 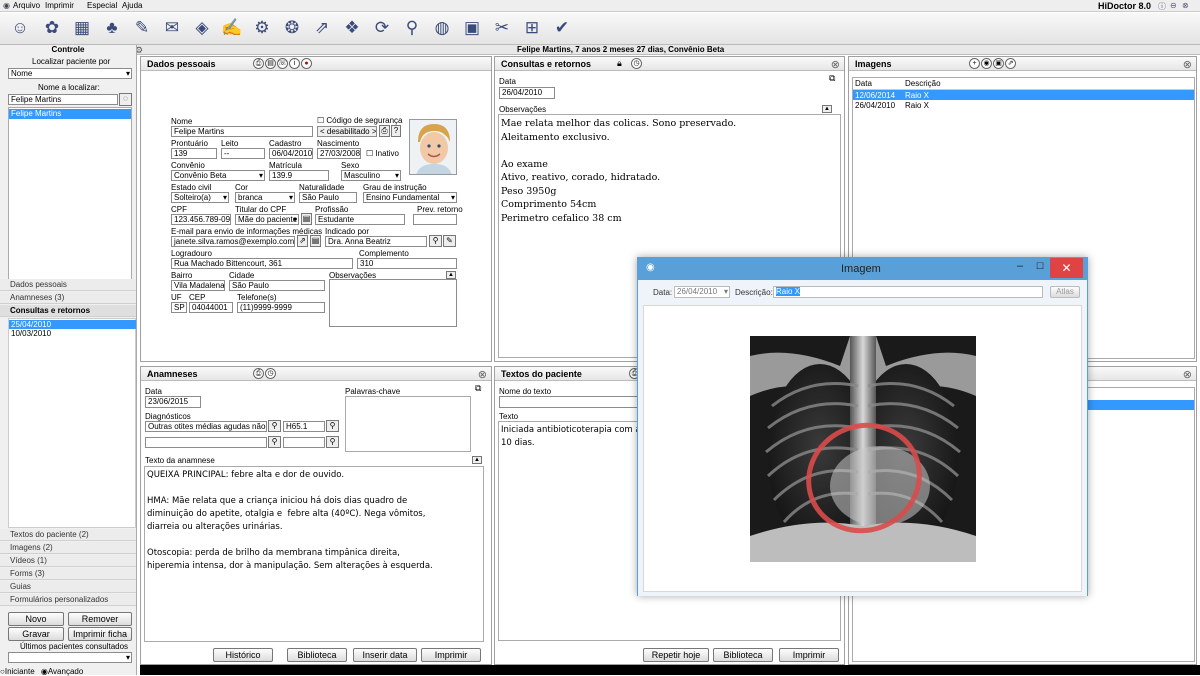 I want to click on email-input: janete.silva.ramos@exemplo.com, so click(x=233, y=241).